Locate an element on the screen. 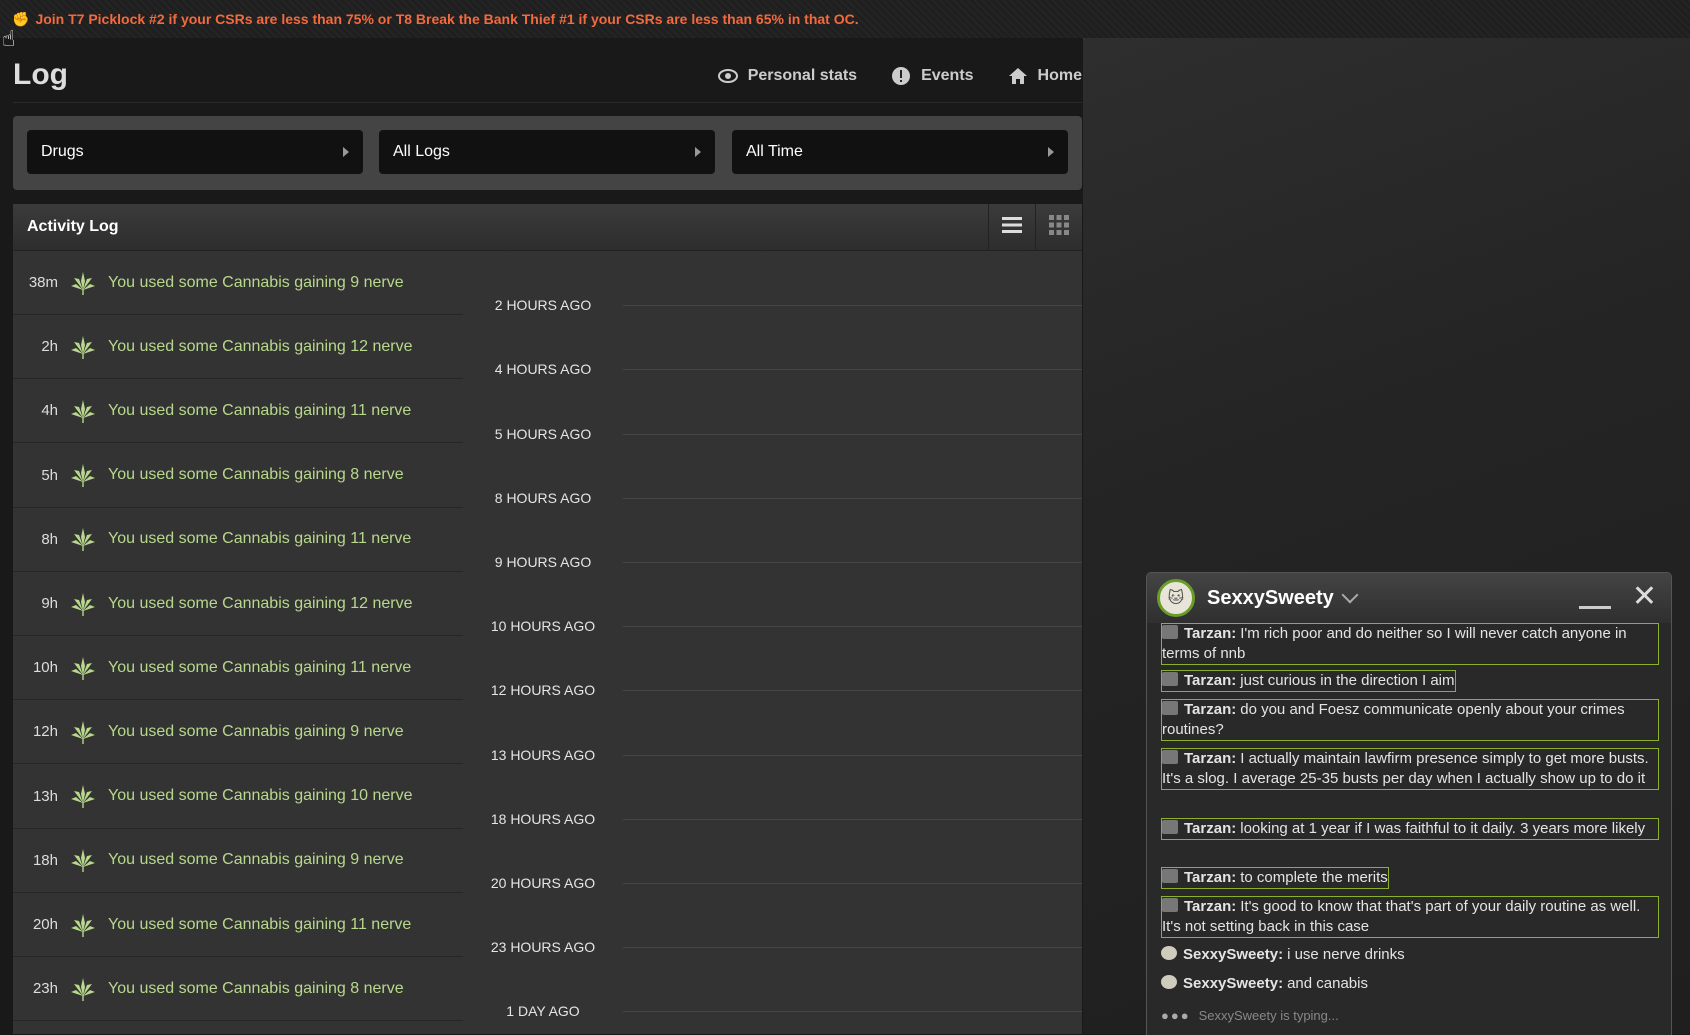 This screenshot has width=1690, height=1035. chat-message: SexxySweety: i use nerve drinks is located at coordinates (1283, 955).